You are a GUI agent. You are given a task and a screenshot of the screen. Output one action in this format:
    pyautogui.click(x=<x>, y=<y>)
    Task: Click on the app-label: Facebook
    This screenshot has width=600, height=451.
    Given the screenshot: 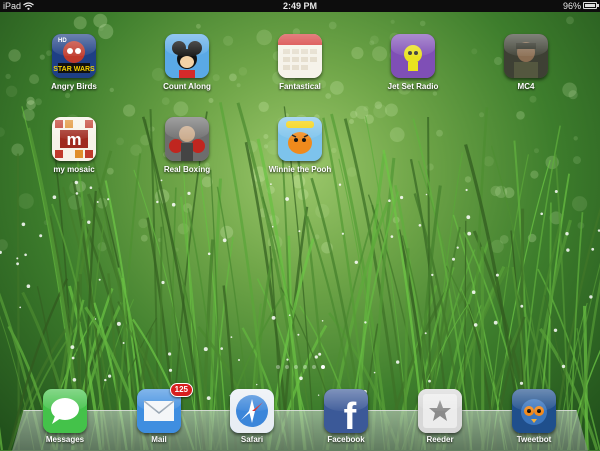 What is the action you would take?
    pyautogui.click(x=346, y=439)
    